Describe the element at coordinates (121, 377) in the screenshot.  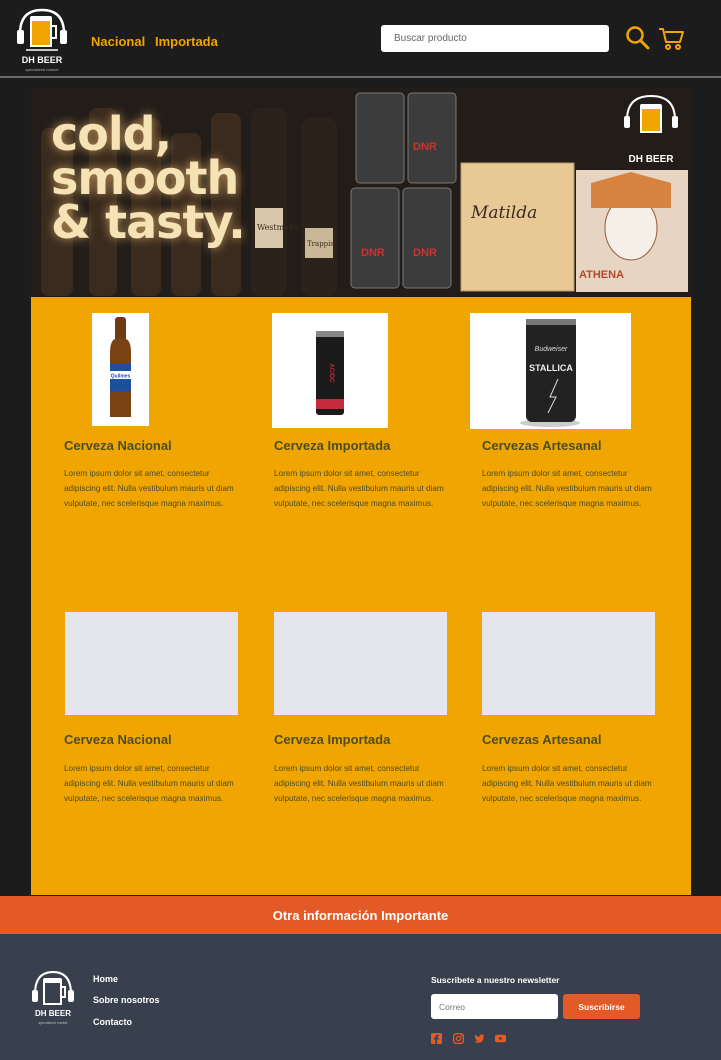
I see `quilmes-label: Quilmes` at that location.